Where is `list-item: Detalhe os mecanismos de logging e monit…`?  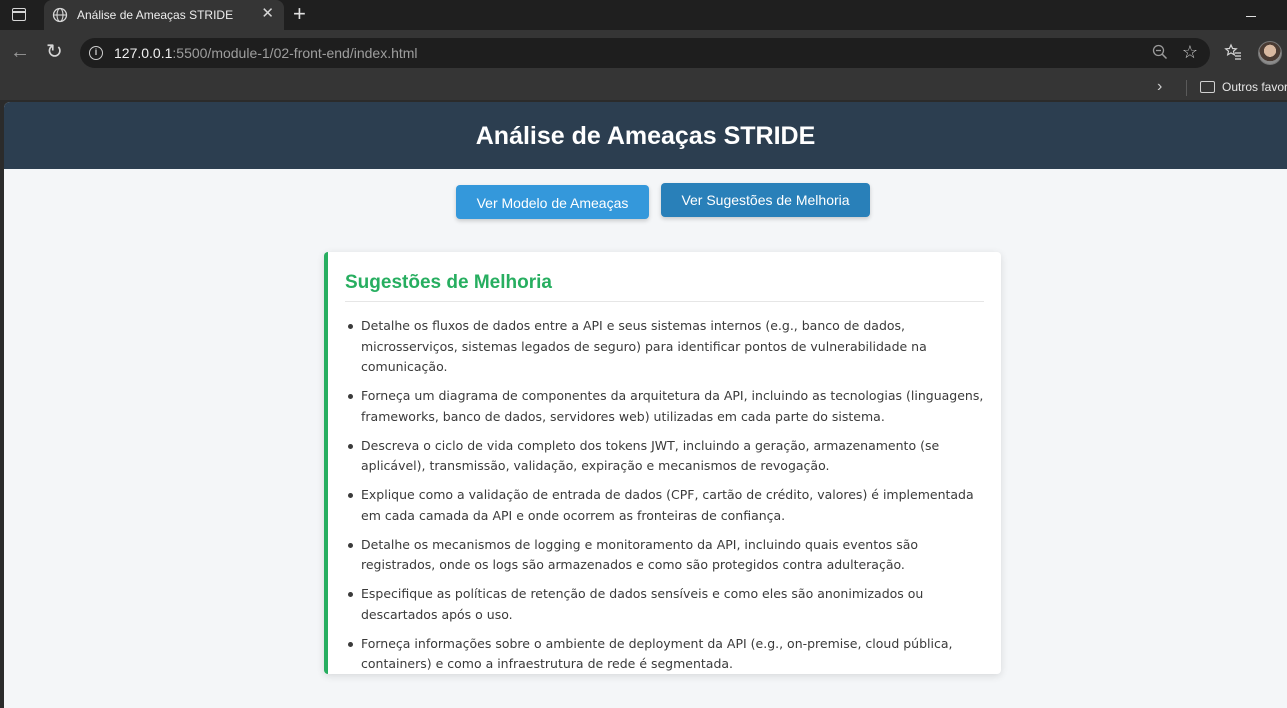 list-item: Detalhe os mecanismos de logging e monit… is located at coordinates (667, 555).